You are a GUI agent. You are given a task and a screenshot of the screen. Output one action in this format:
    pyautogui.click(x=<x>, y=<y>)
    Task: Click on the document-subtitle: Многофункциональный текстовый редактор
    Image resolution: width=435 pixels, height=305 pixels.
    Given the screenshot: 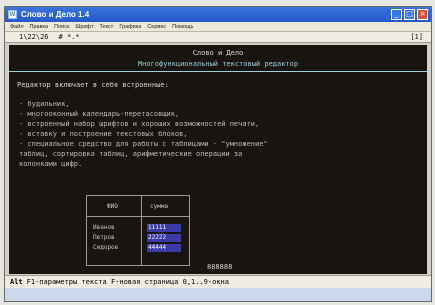 What is the action you would take?
    pyautogui.click(x=218, y=64)
    